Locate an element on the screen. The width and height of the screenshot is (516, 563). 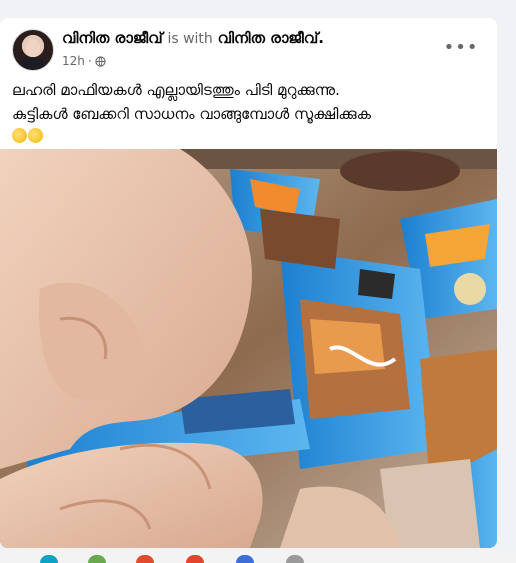
avatar-face is located at coordinates (33, 48).